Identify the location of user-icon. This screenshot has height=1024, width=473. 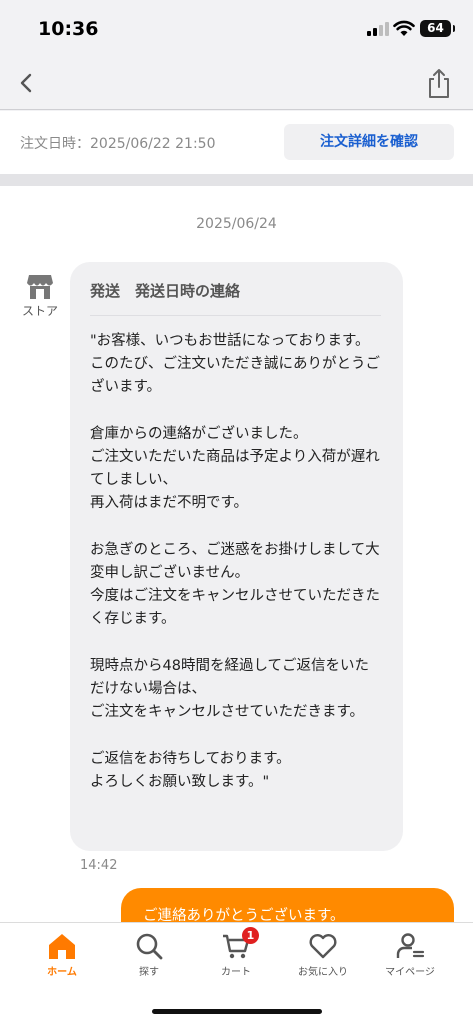
(410, 945).